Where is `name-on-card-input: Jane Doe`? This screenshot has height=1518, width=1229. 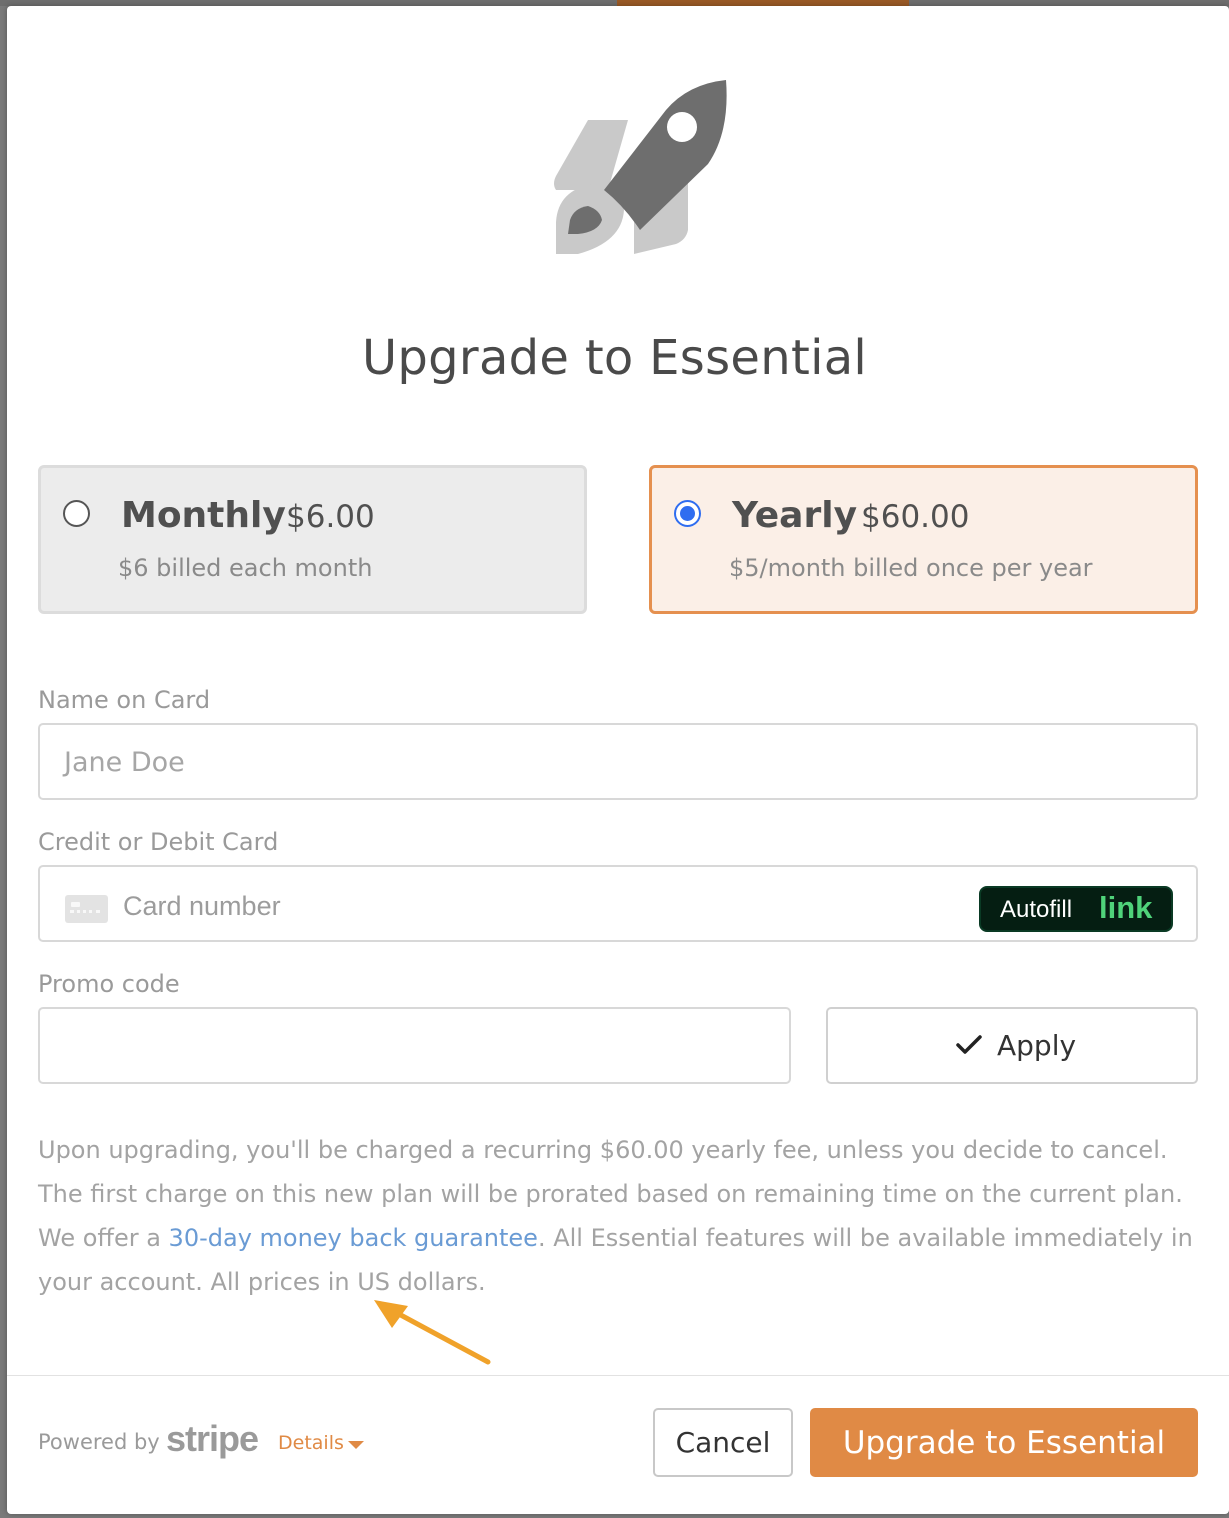 name-on-card-input: Jane Doe is located at coordinates (618, 761).